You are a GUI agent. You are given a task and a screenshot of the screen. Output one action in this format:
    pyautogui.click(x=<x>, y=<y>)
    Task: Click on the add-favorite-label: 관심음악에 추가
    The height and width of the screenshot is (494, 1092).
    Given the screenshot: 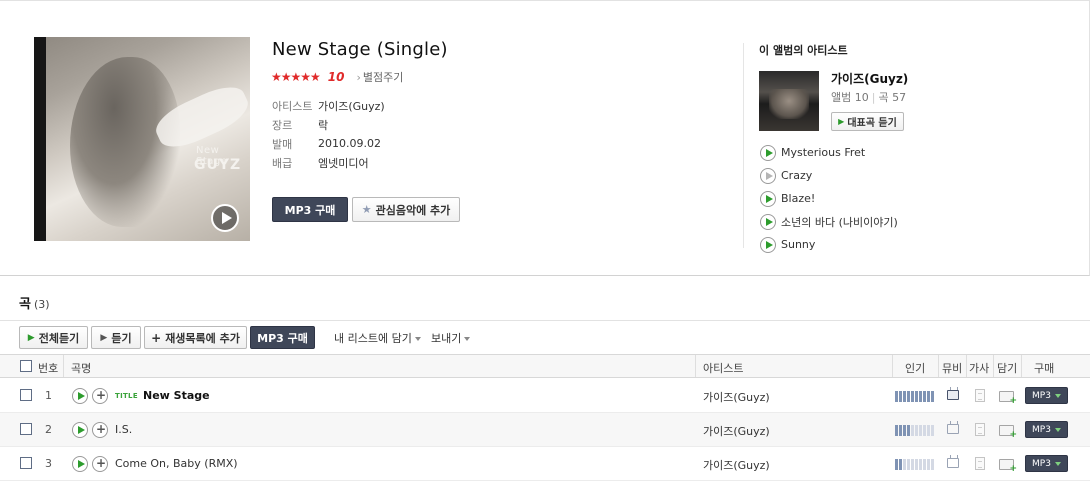 What is the action you would take?
    pyautogui.click(x=413, y=210)
    